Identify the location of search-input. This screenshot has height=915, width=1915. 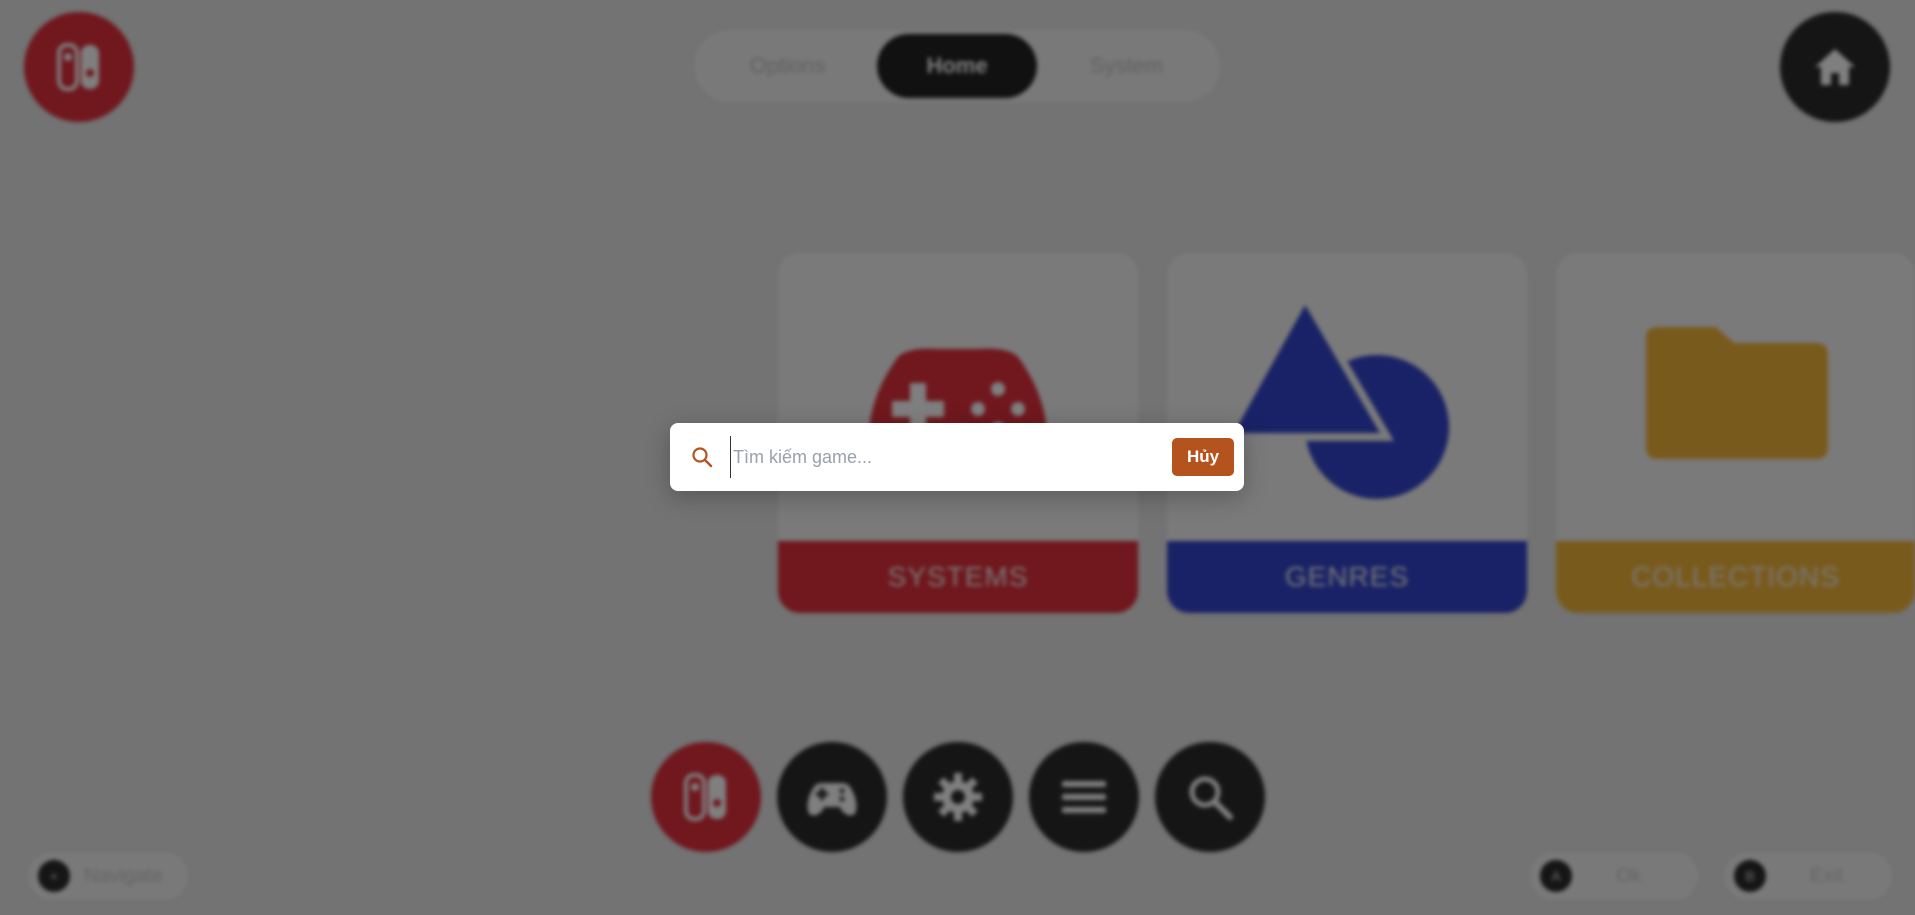
(951, 457).